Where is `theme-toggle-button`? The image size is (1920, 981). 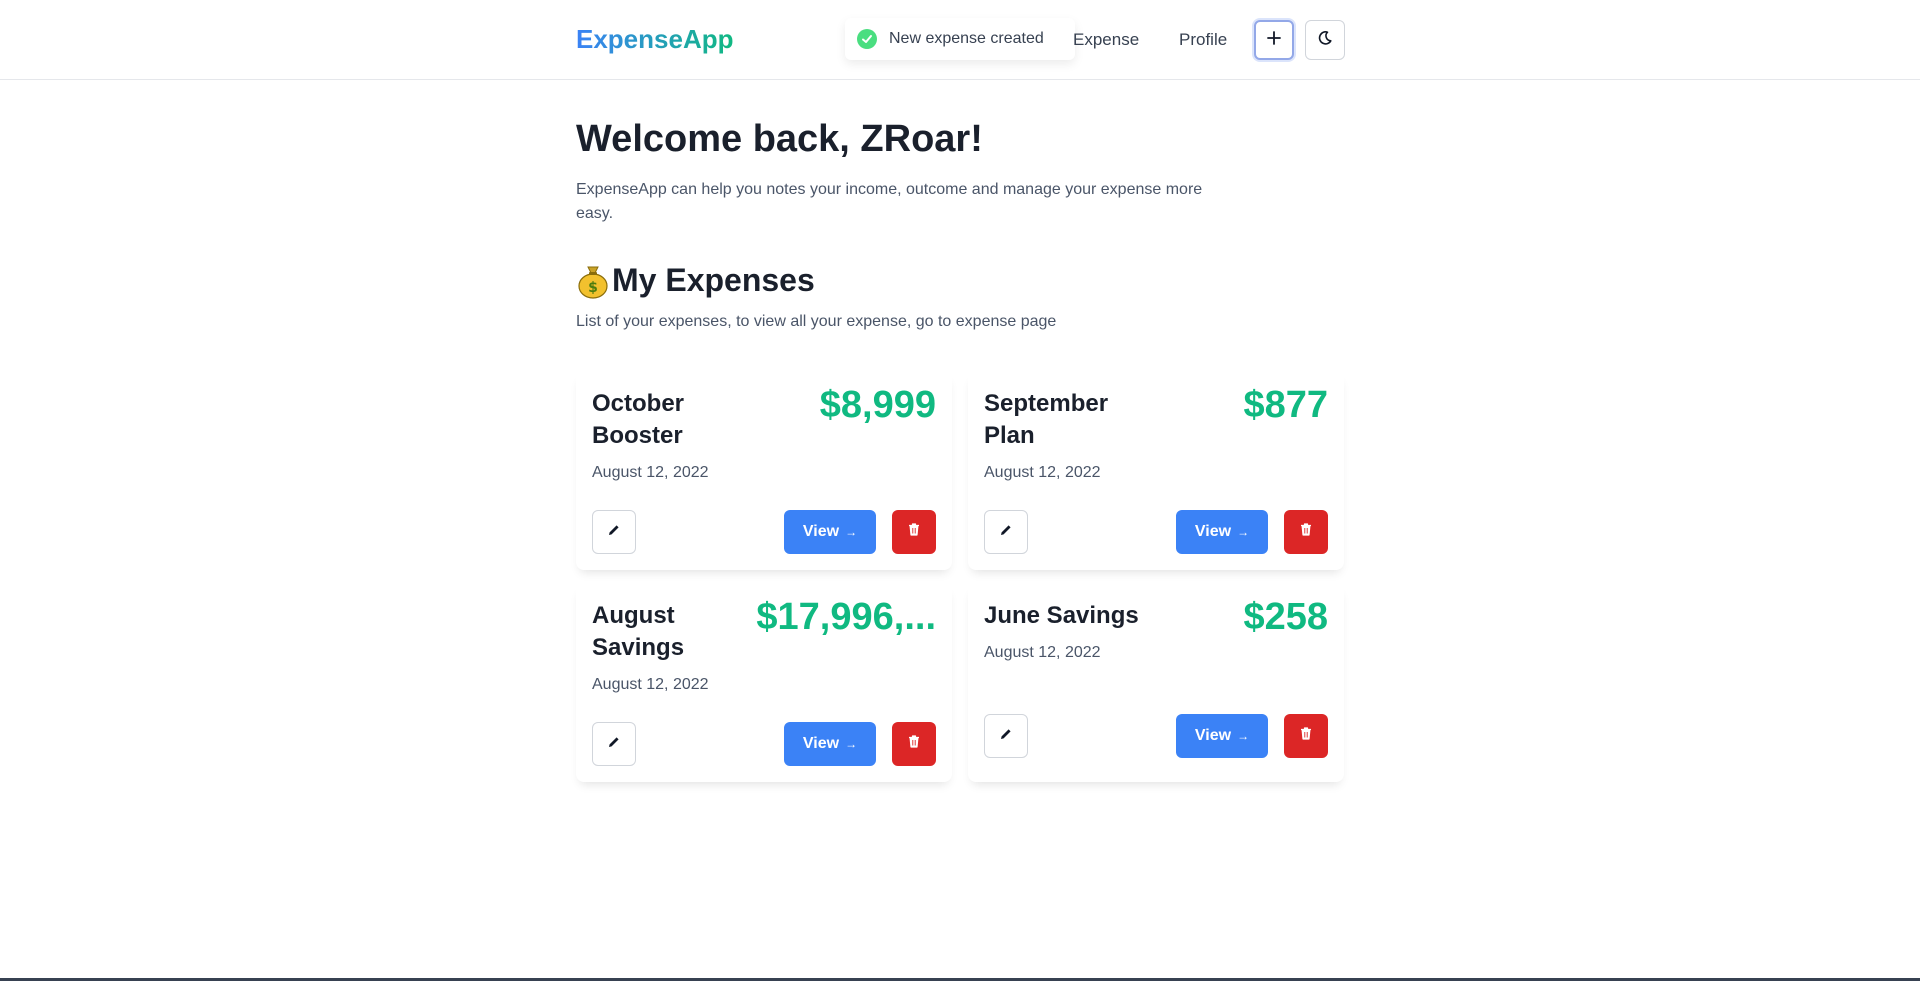
theme-toggle-button is located at coordinates (1325, 40).